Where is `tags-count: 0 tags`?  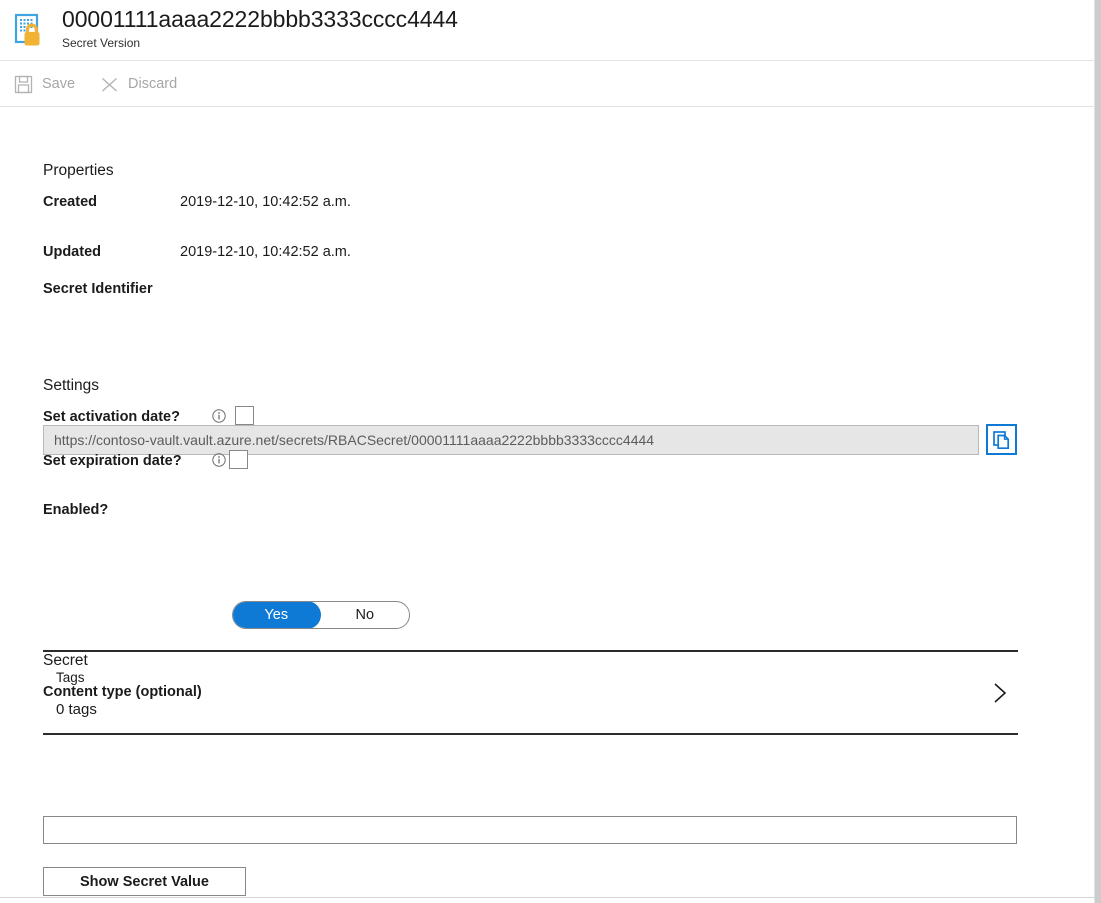
tags-count: 0 tags is located at coordinates (76, 709).